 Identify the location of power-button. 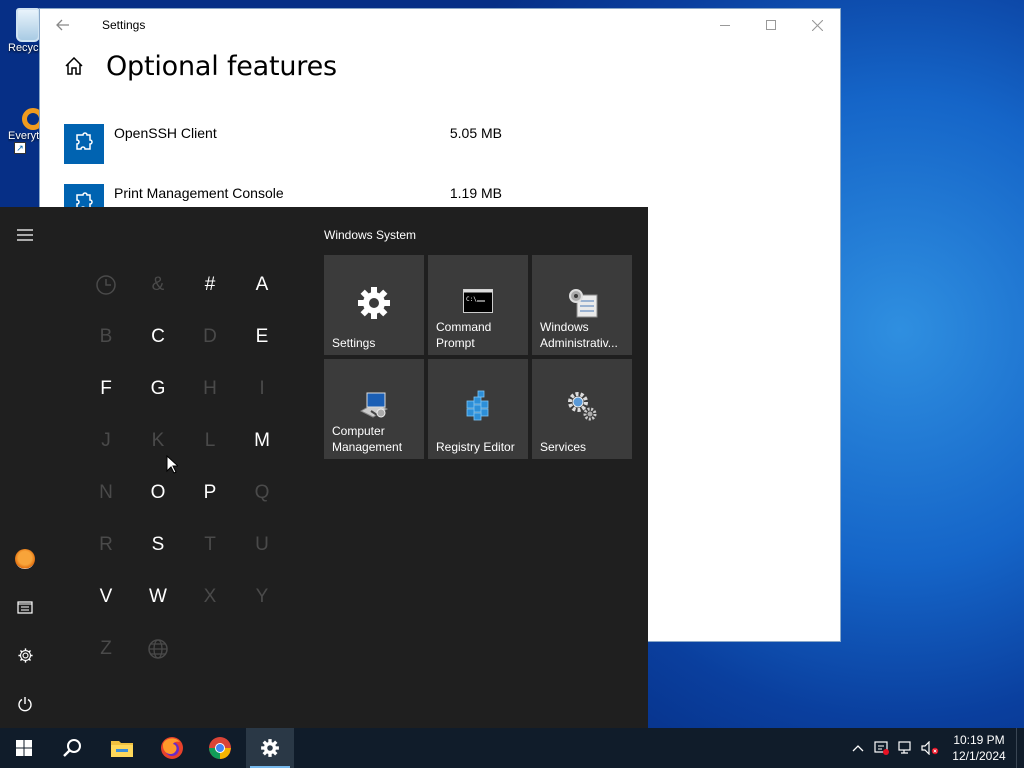
(25, 704).